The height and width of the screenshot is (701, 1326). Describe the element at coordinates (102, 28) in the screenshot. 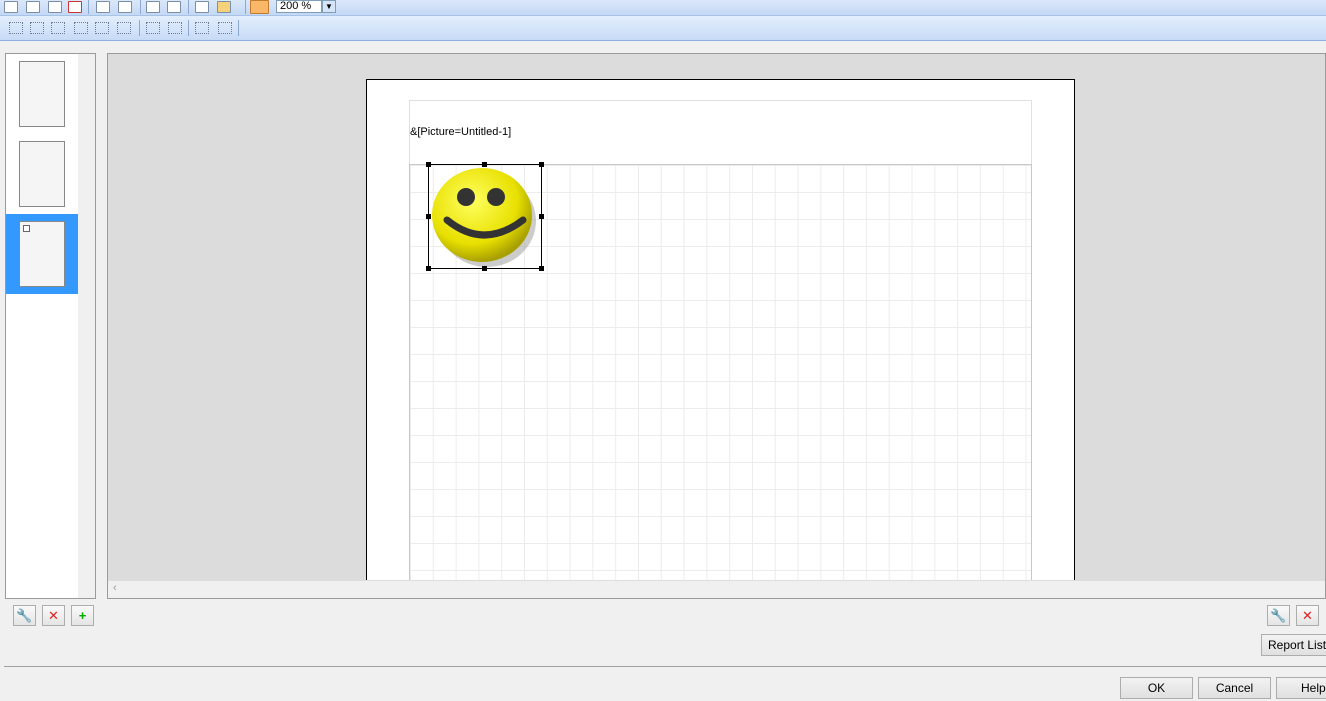

I see `align-center-icon` at that location.